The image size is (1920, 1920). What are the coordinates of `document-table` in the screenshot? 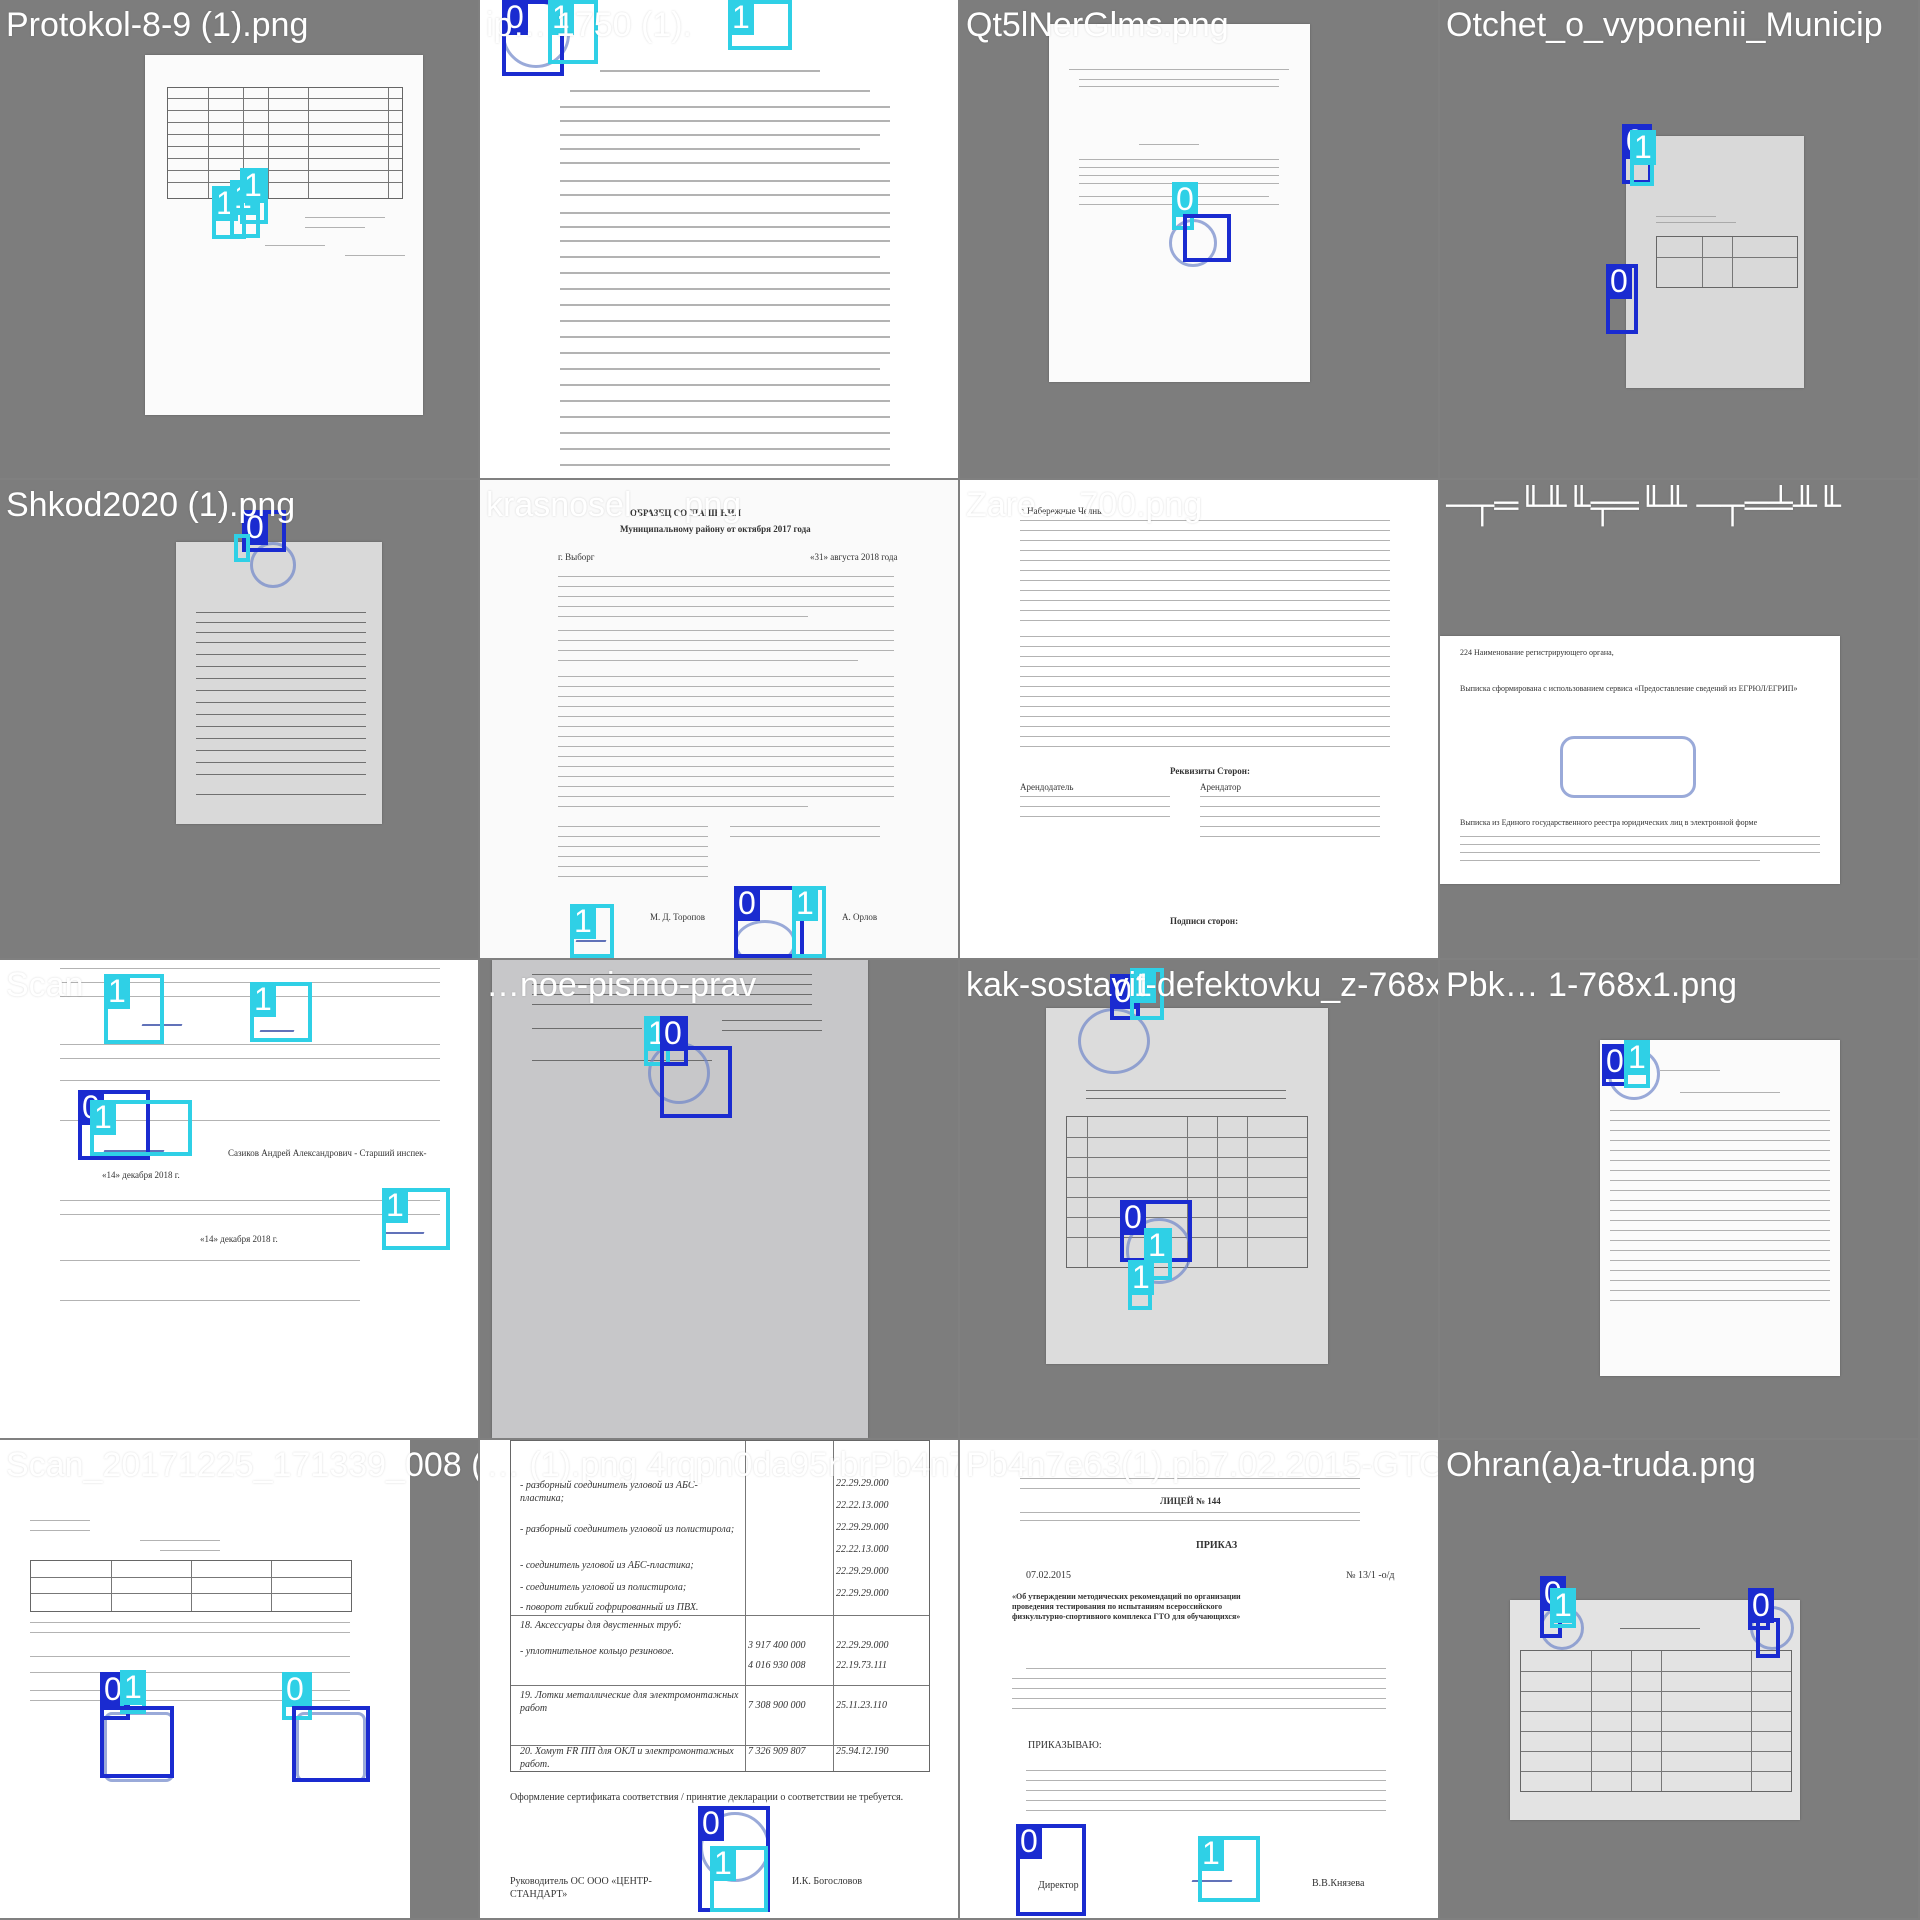 It's located at (285, 143).